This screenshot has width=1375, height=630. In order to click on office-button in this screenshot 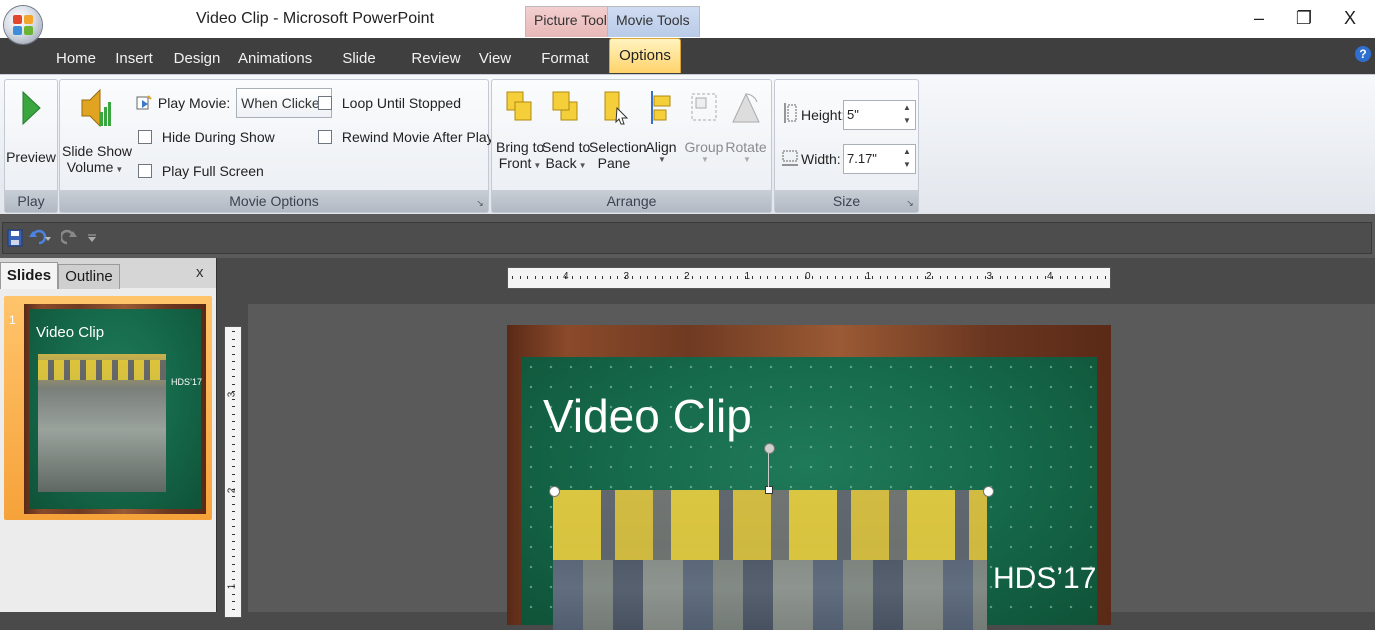, I will do `click(23, 25)`.